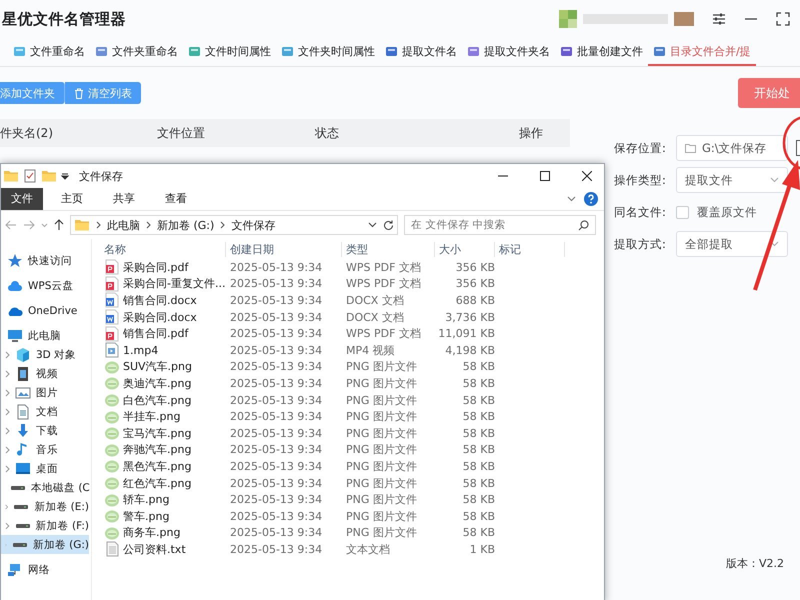 This screenshot has width=800, height=600. I want to click on app-tab: 文件重命名, so click(49, 52).